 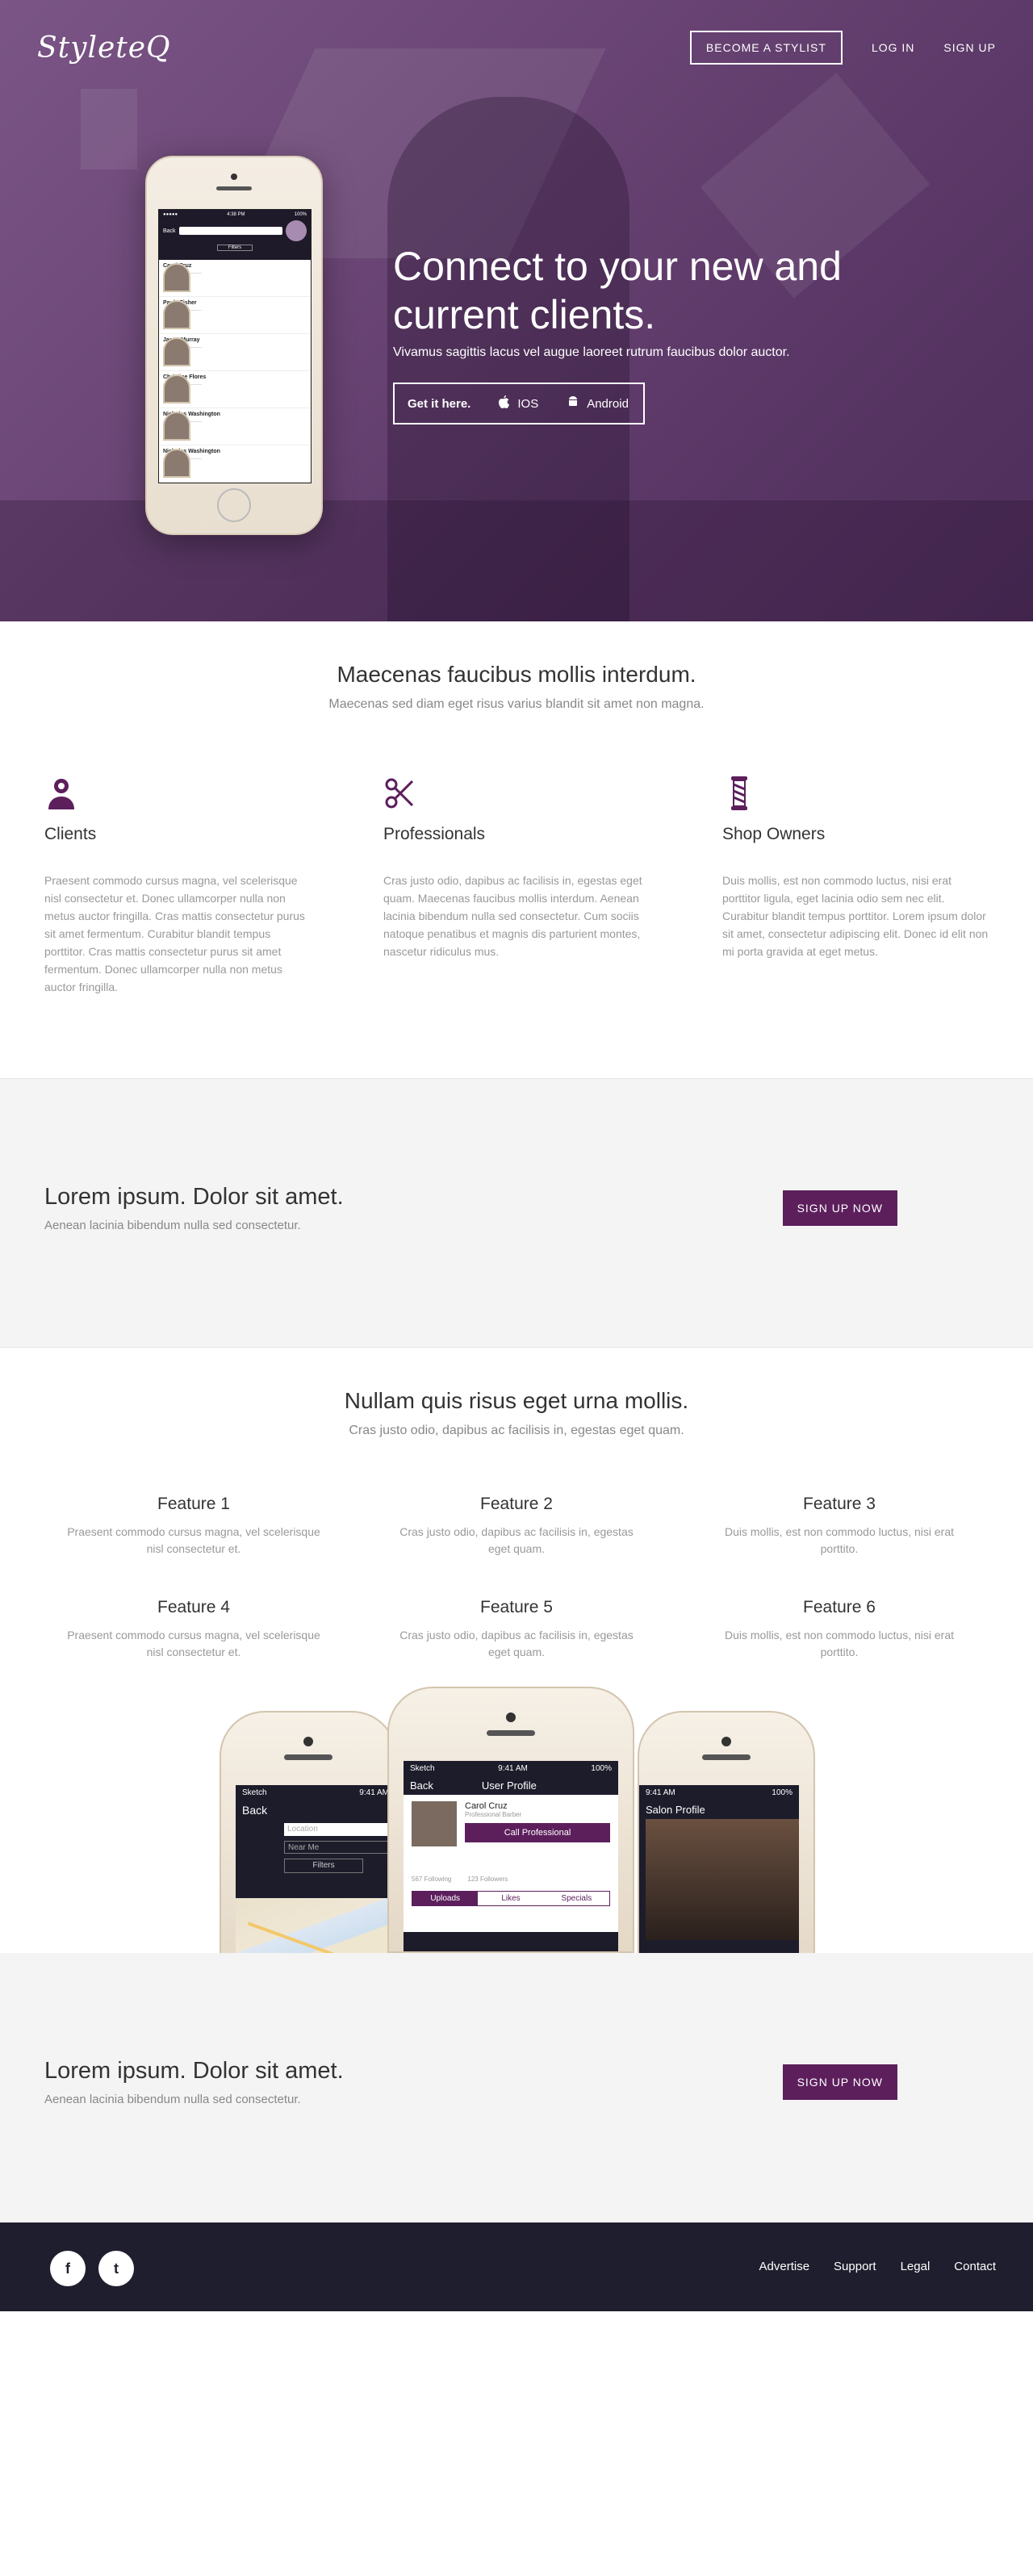 I want to click on list-item: Jason Murray——— ——— ———— ———, so click(x=235, y=352).